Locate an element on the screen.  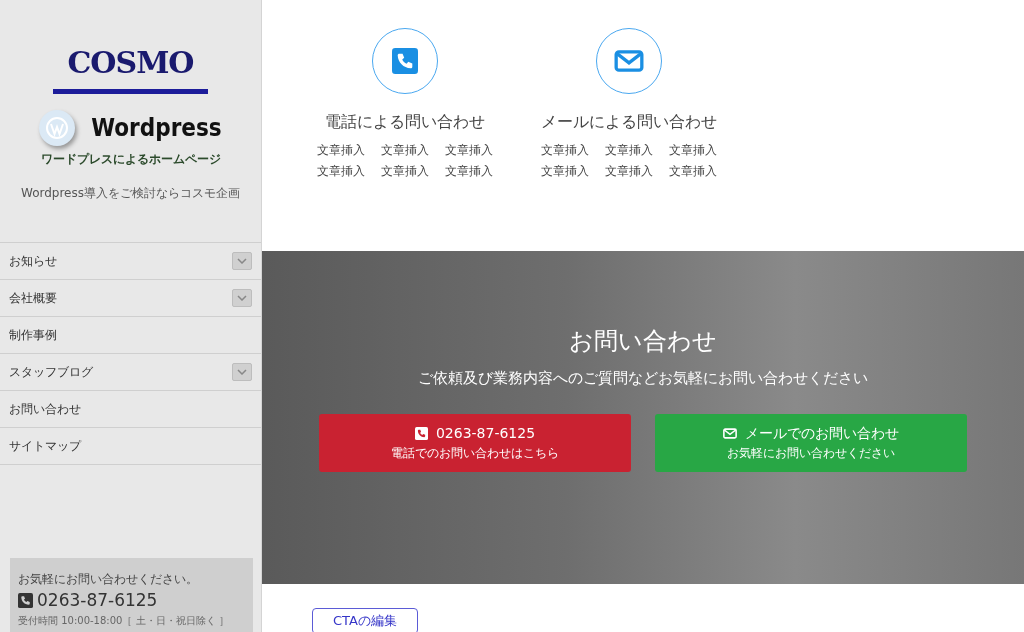
logo-text: COSMO is located at coordinates (130, 63).